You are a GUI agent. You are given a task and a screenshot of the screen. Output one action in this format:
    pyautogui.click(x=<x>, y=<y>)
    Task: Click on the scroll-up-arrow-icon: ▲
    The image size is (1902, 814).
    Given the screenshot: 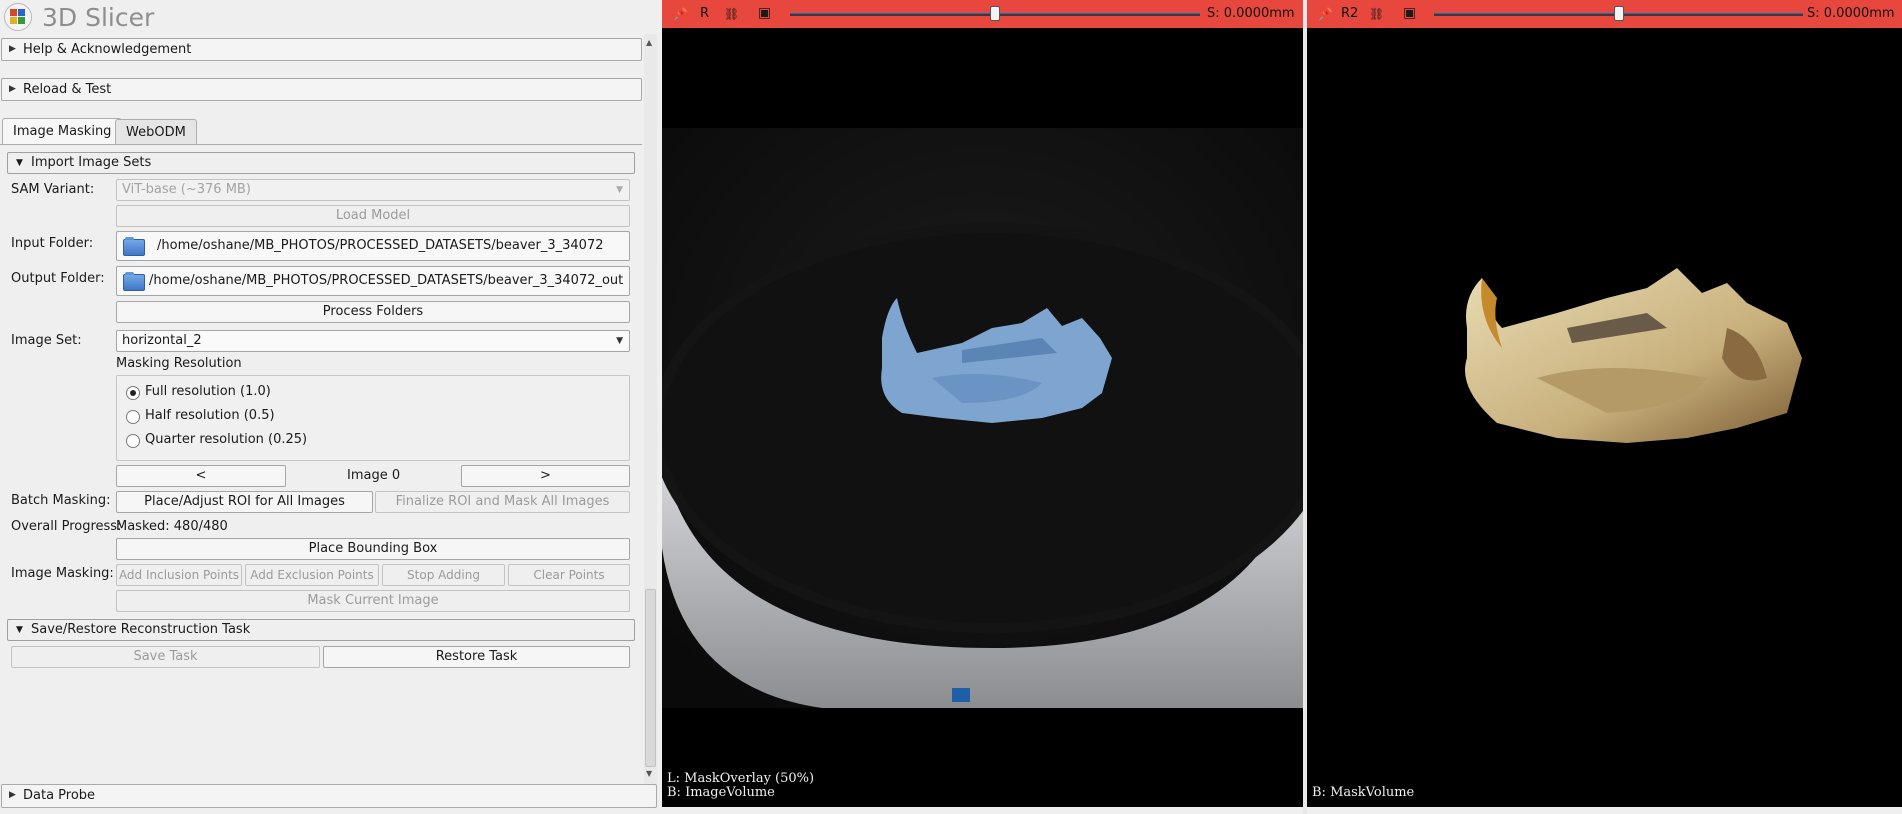 What is the action you would take?
    pyautogui.click(x=649, y=42)
    